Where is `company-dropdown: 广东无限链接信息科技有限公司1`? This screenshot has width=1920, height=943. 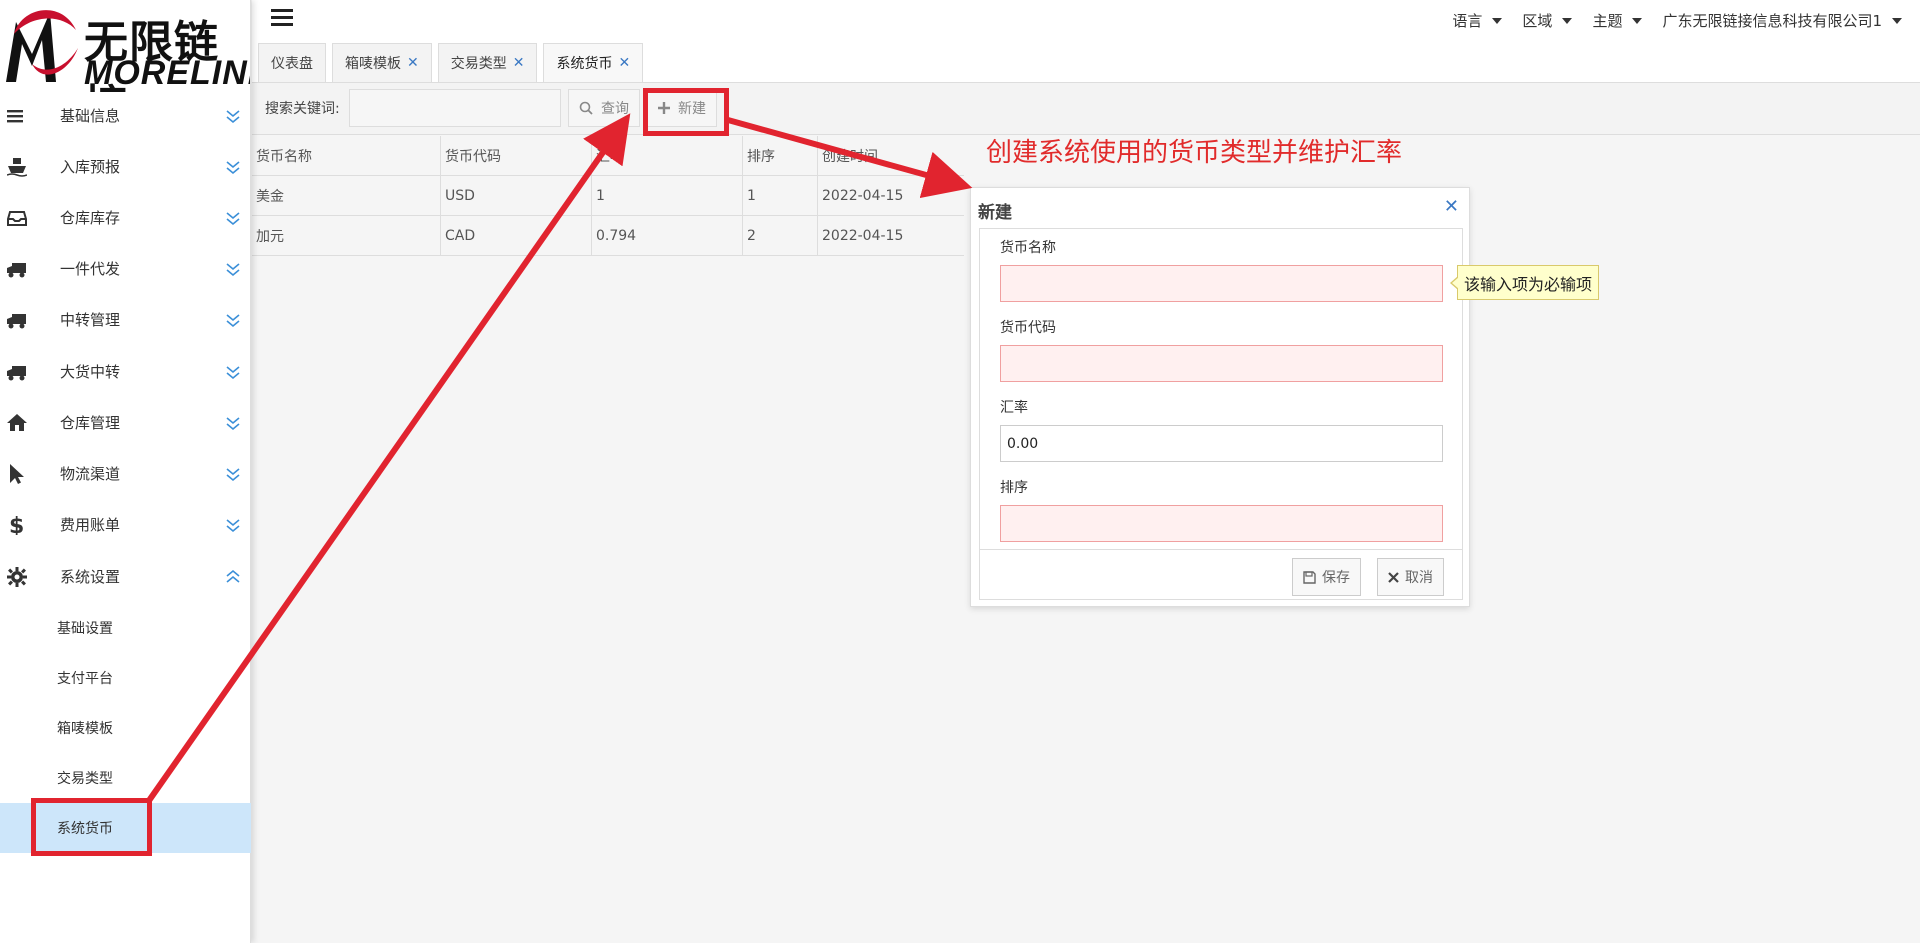 company-dropdown: 广东无限链接信息科技有限公司1 is located at coordinates (1782, 20).